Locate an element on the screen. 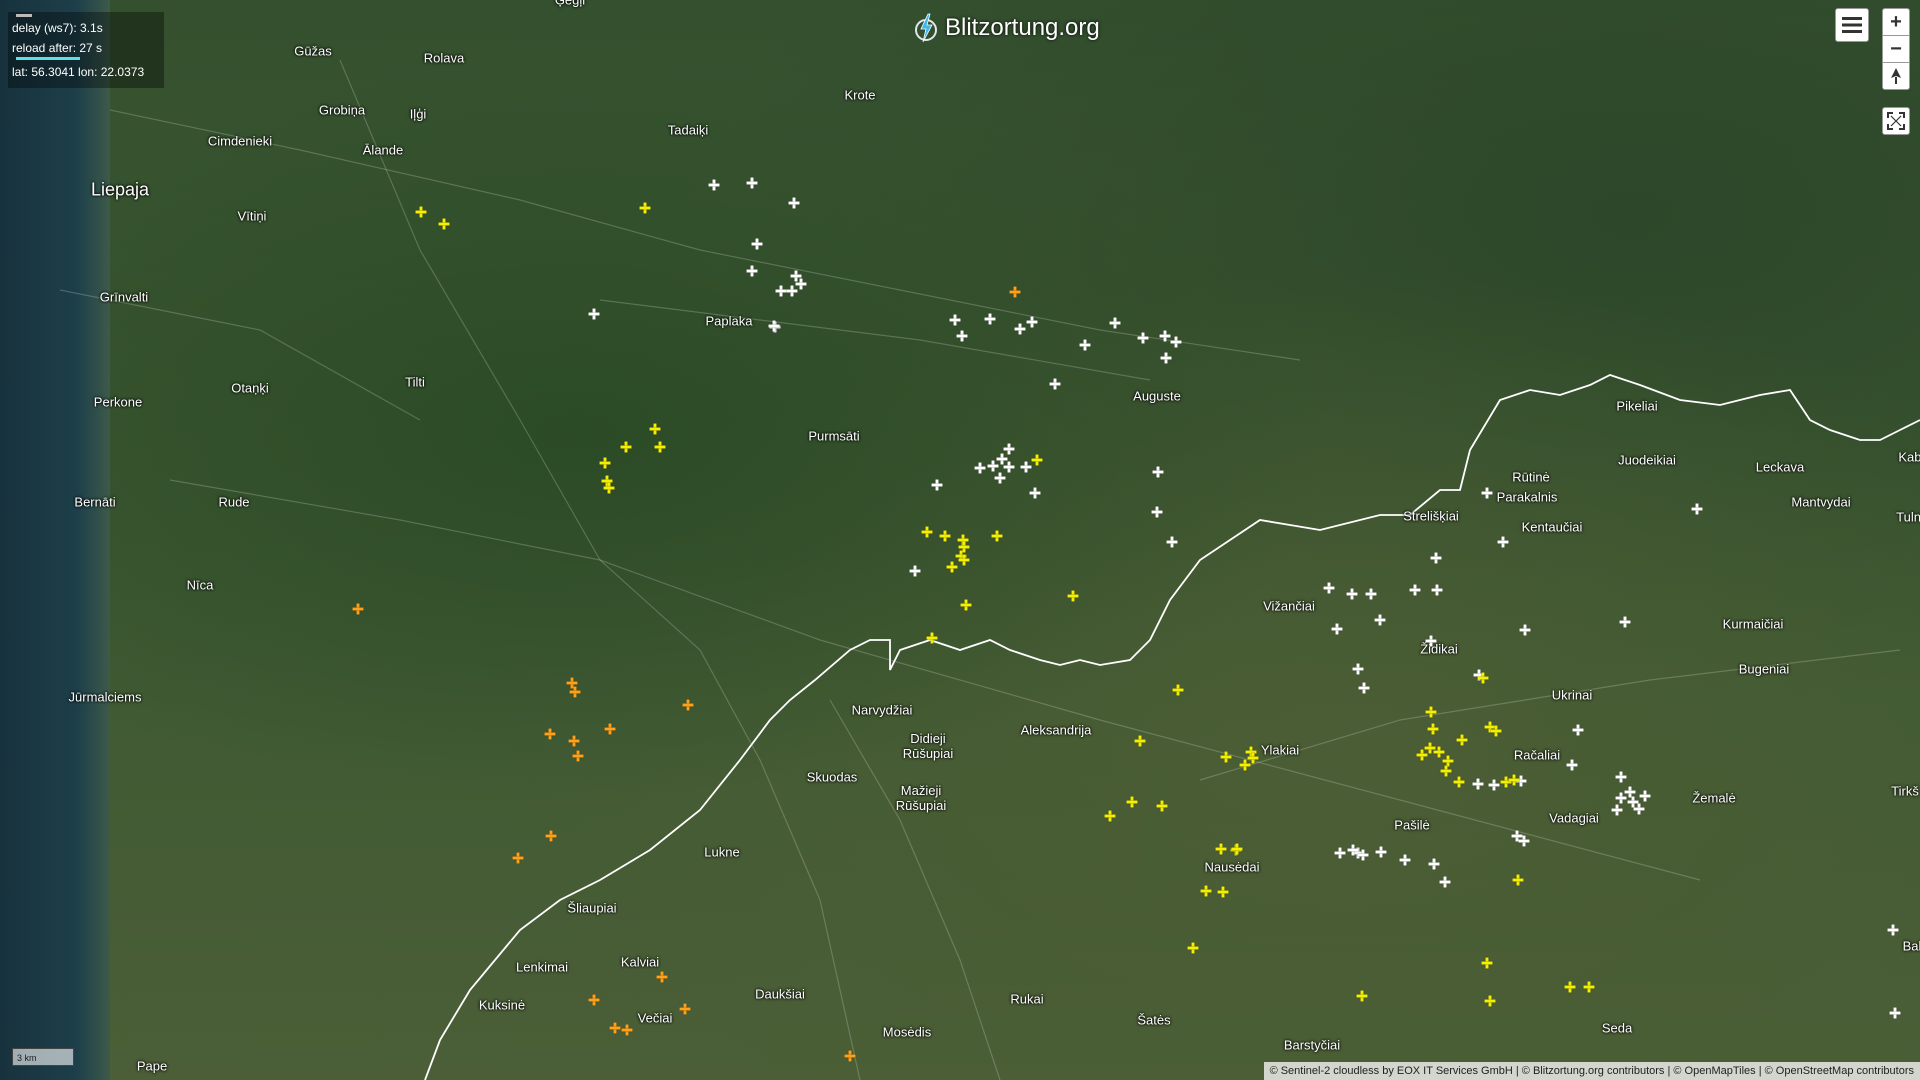 The width and height of the screenshot is (1920, 1080). app-title: Blitzortung.org is located at coordinates (1007, 28).